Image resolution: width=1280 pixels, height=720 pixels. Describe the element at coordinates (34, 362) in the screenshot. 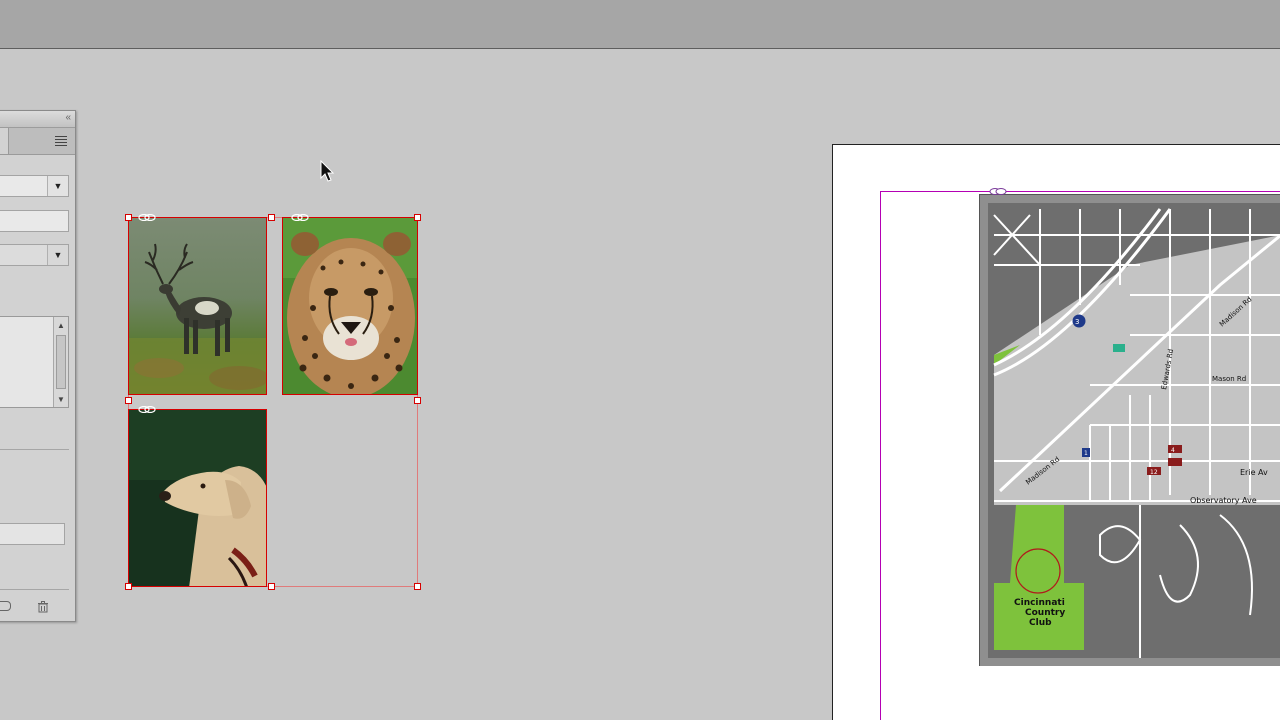

I see `panel-list: ▲ ▼` at that location.